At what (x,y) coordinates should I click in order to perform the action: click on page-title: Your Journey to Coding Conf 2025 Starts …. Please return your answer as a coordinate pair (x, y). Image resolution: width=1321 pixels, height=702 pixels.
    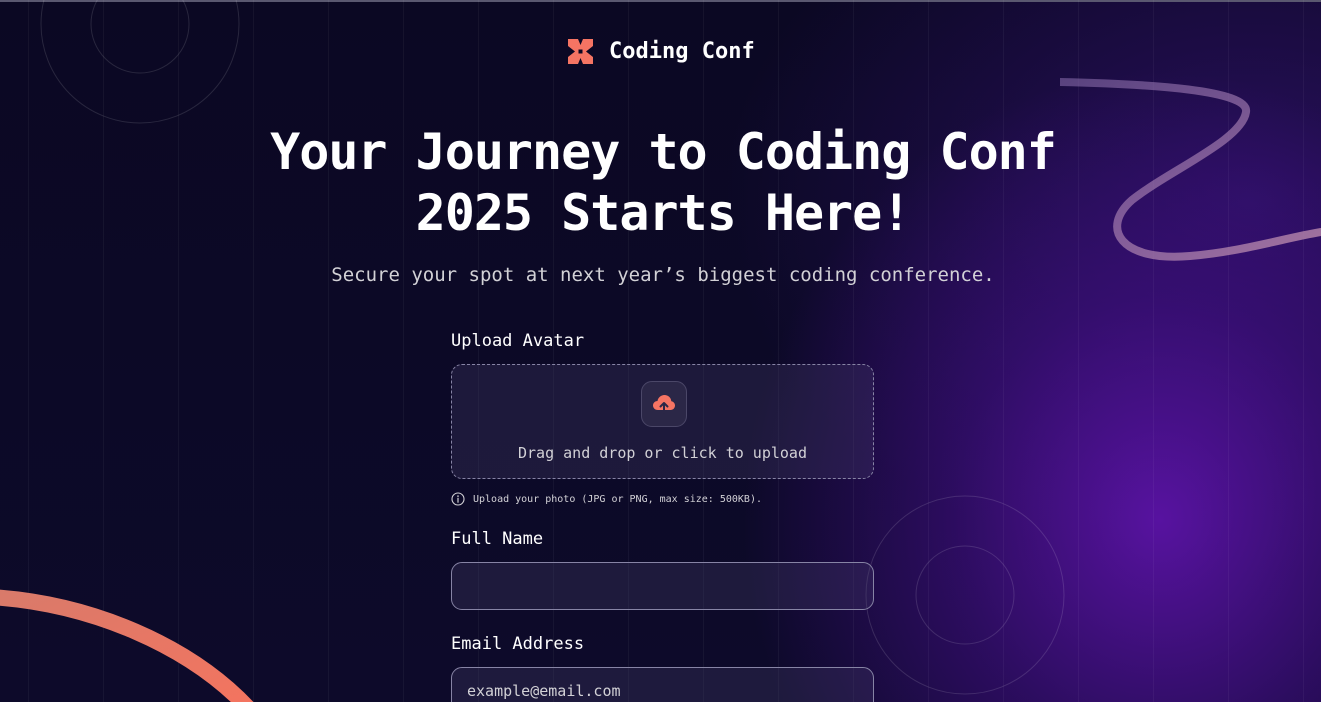
    Looking at the image, I should click on (663, 183).